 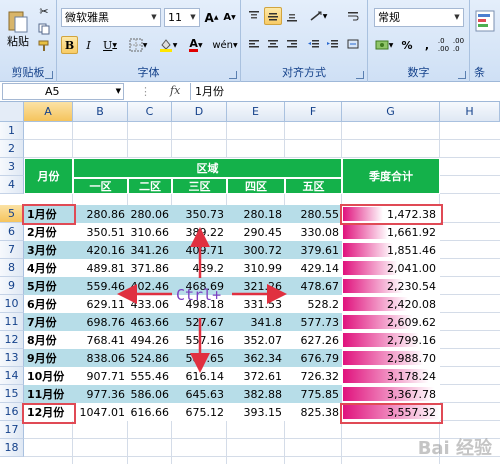 I want to click on ctrl-label: Ctrl+, so click(x=199, y=295).